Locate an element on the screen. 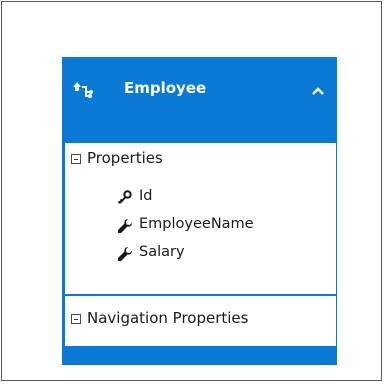  navigation-section-label: Navigation Properties is located at coordinates (168, 318).